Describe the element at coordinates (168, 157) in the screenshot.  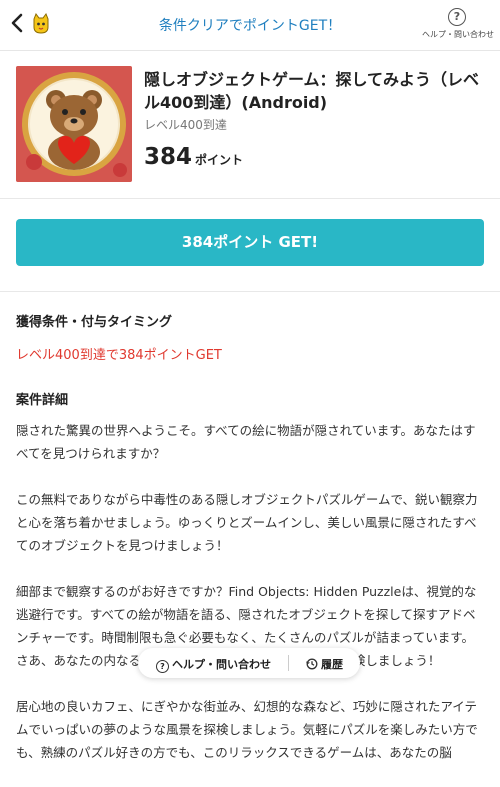
I see `points-number: 384` at that location.